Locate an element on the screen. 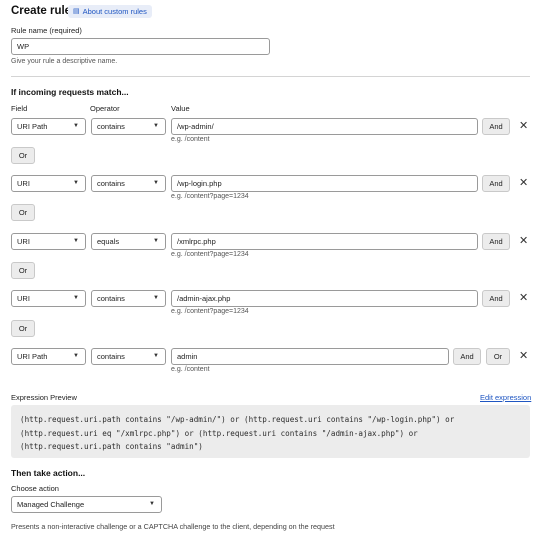 Image resolution: width=541 pixels, height=534 pixels. value-column-header: Value is located at coordinates (180, 108).